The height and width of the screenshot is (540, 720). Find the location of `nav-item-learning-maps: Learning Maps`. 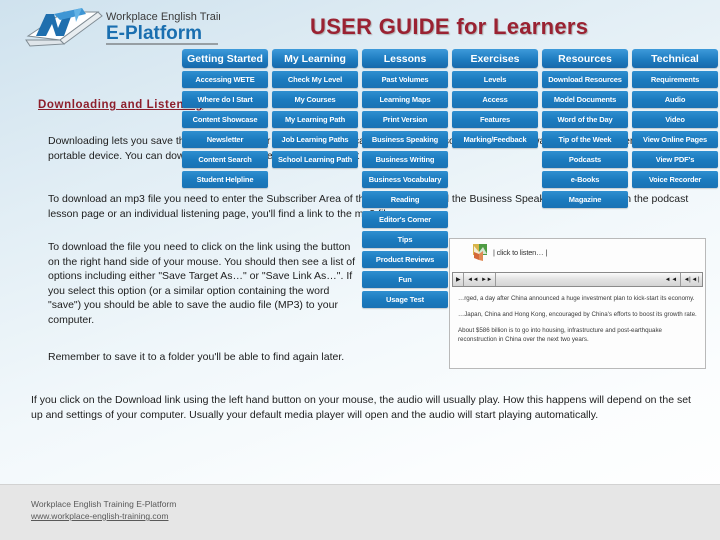

nav-item-learning-maps: Learning Maps is located at coordinates (405, 99).